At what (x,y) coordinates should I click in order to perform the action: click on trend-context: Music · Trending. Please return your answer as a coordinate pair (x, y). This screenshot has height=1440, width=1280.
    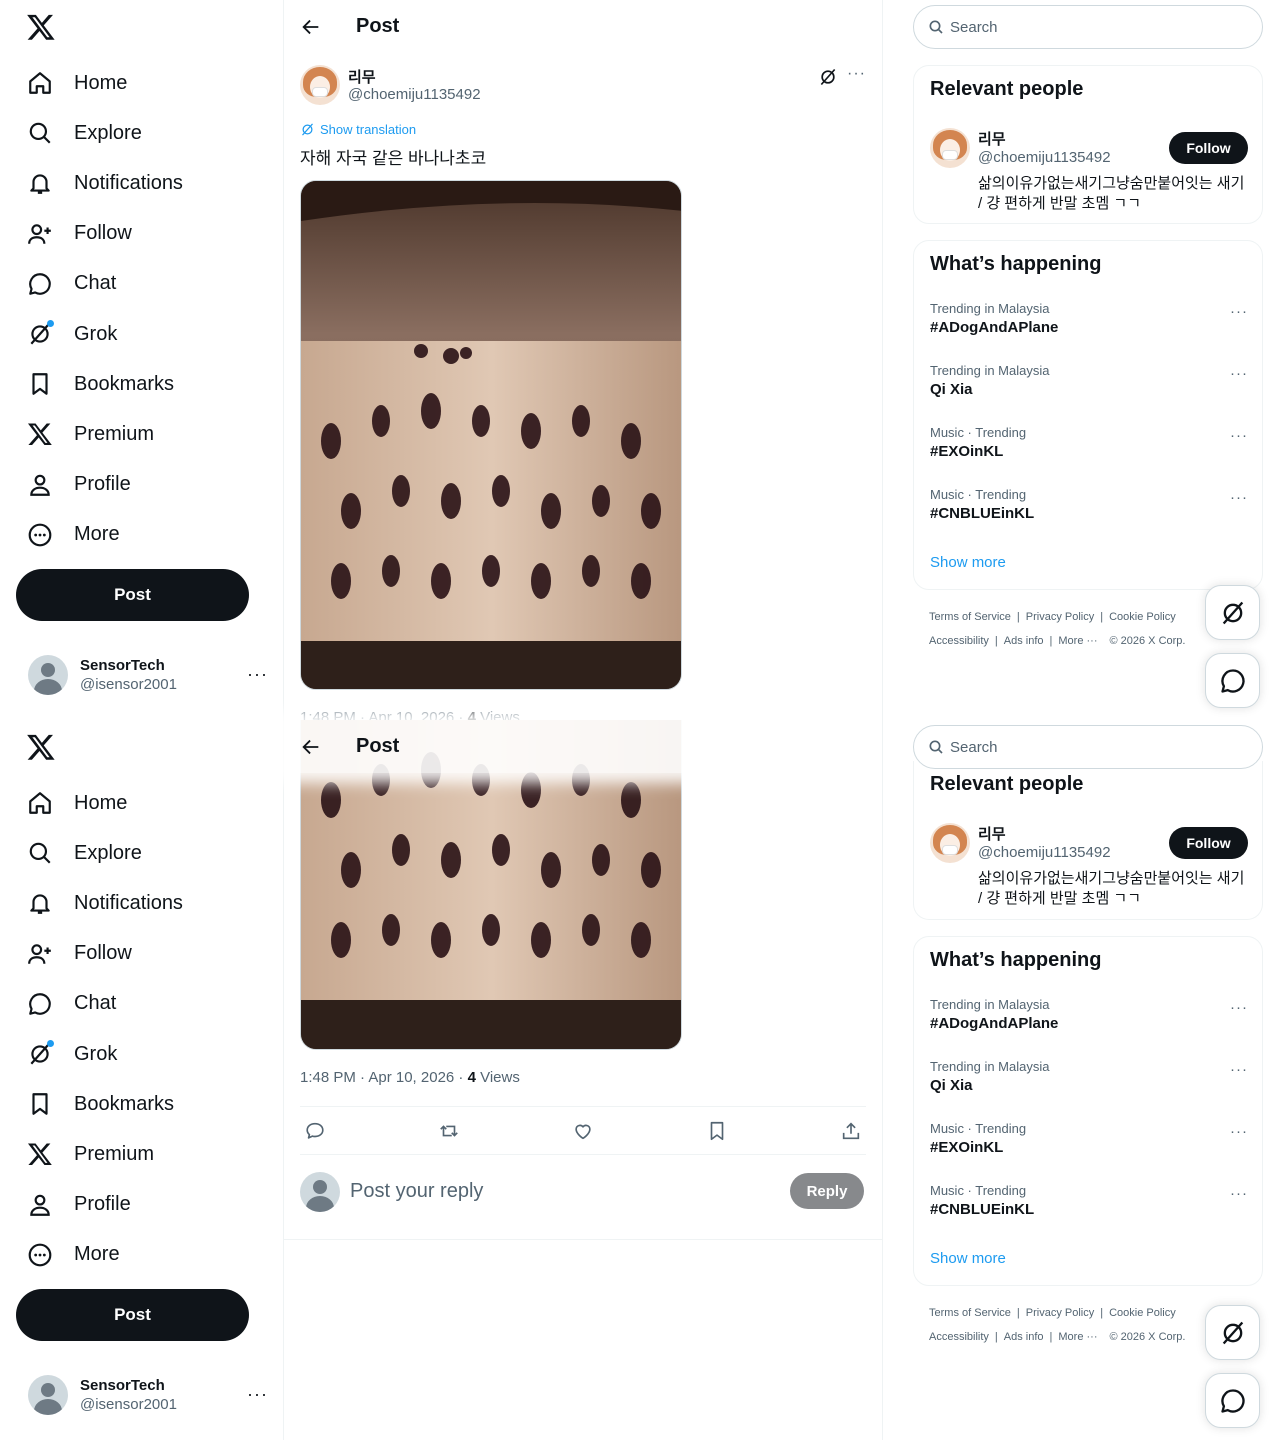
    Looking at the image, I should click on (978, 1190).